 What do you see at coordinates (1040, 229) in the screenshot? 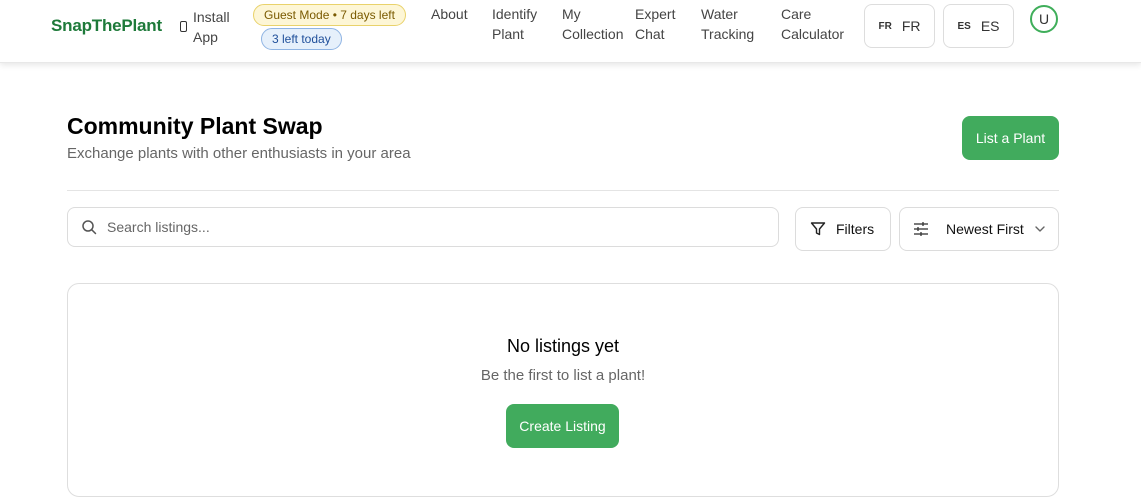
I see `chevron-down-icon` at bounding box center [1040, 229].